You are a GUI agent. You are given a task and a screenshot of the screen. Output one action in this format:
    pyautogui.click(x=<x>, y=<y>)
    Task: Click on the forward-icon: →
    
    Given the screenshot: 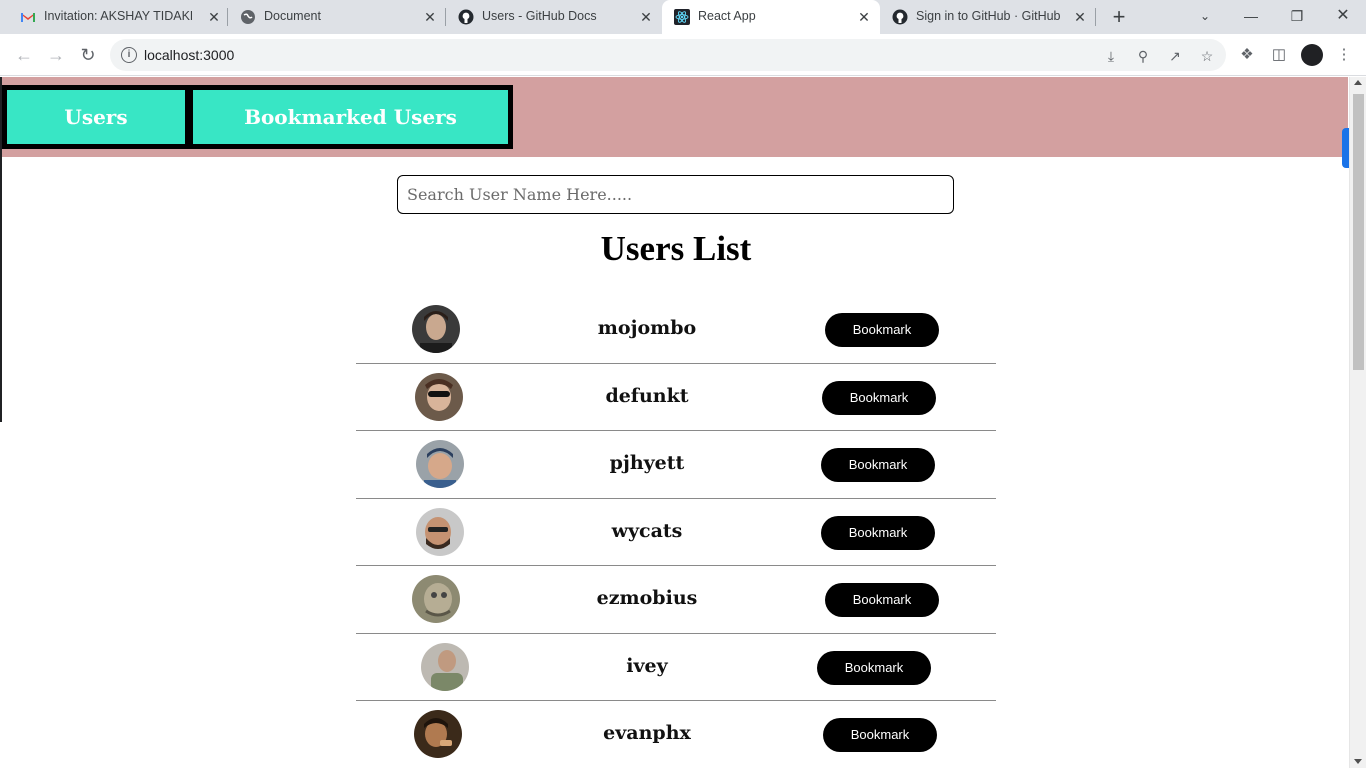 What is the action you would take?
    pyautogui.click(x=56, y=55)
    